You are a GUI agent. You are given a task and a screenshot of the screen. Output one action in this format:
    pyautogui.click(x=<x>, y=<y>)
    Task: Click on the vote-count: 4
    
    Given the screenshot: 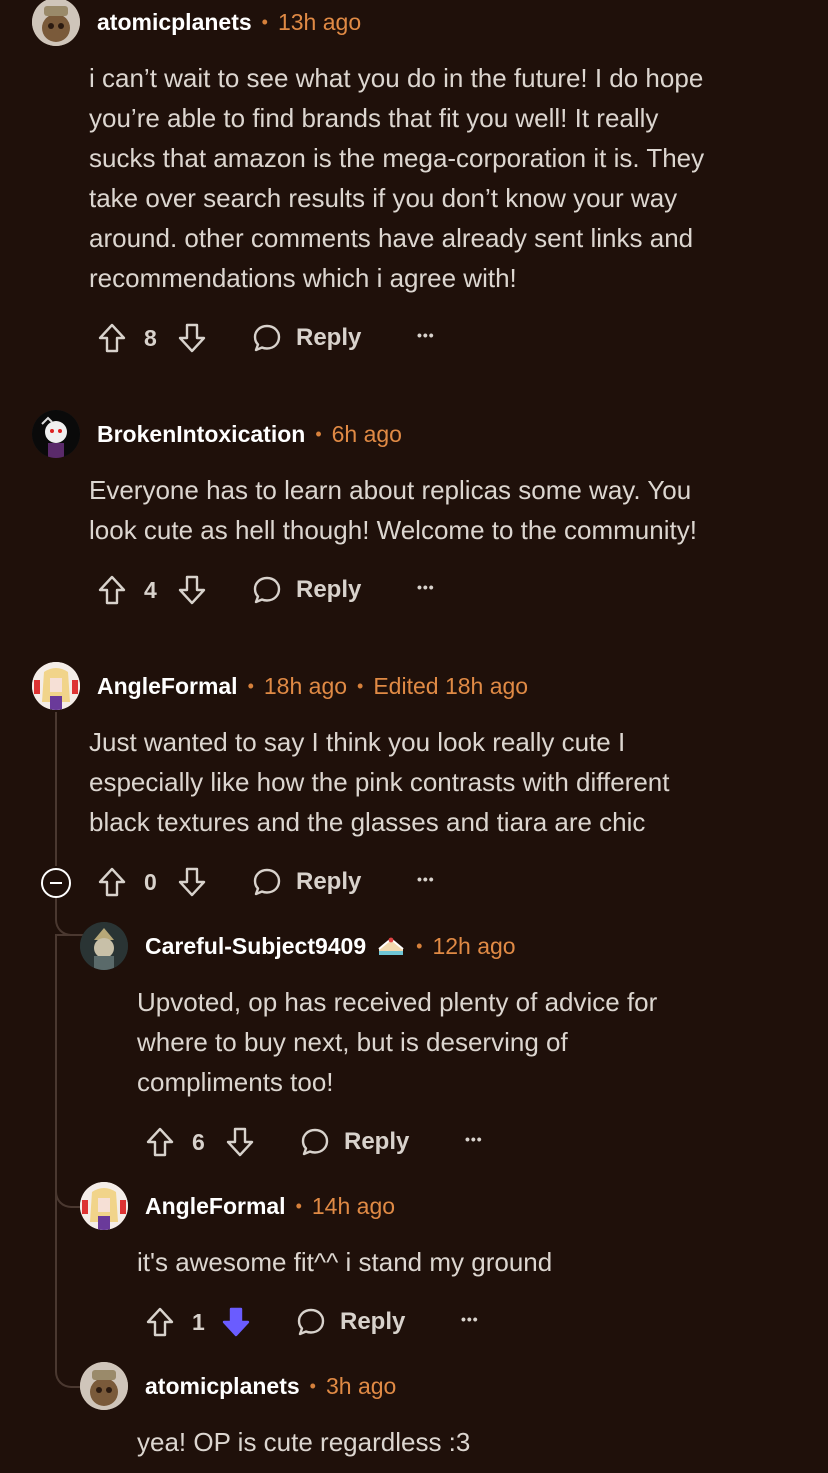 What is the action you would take?
    pyautogui.click(x=150, y=590)
    